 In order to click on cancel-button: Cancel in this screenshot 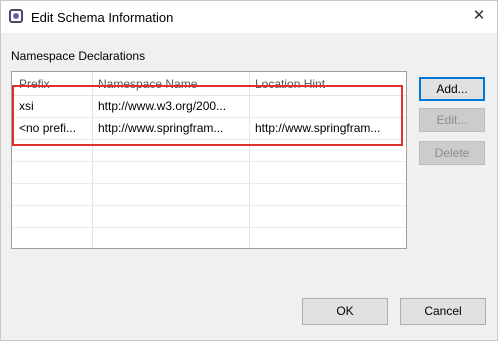, I will do `click(443, 311)`.